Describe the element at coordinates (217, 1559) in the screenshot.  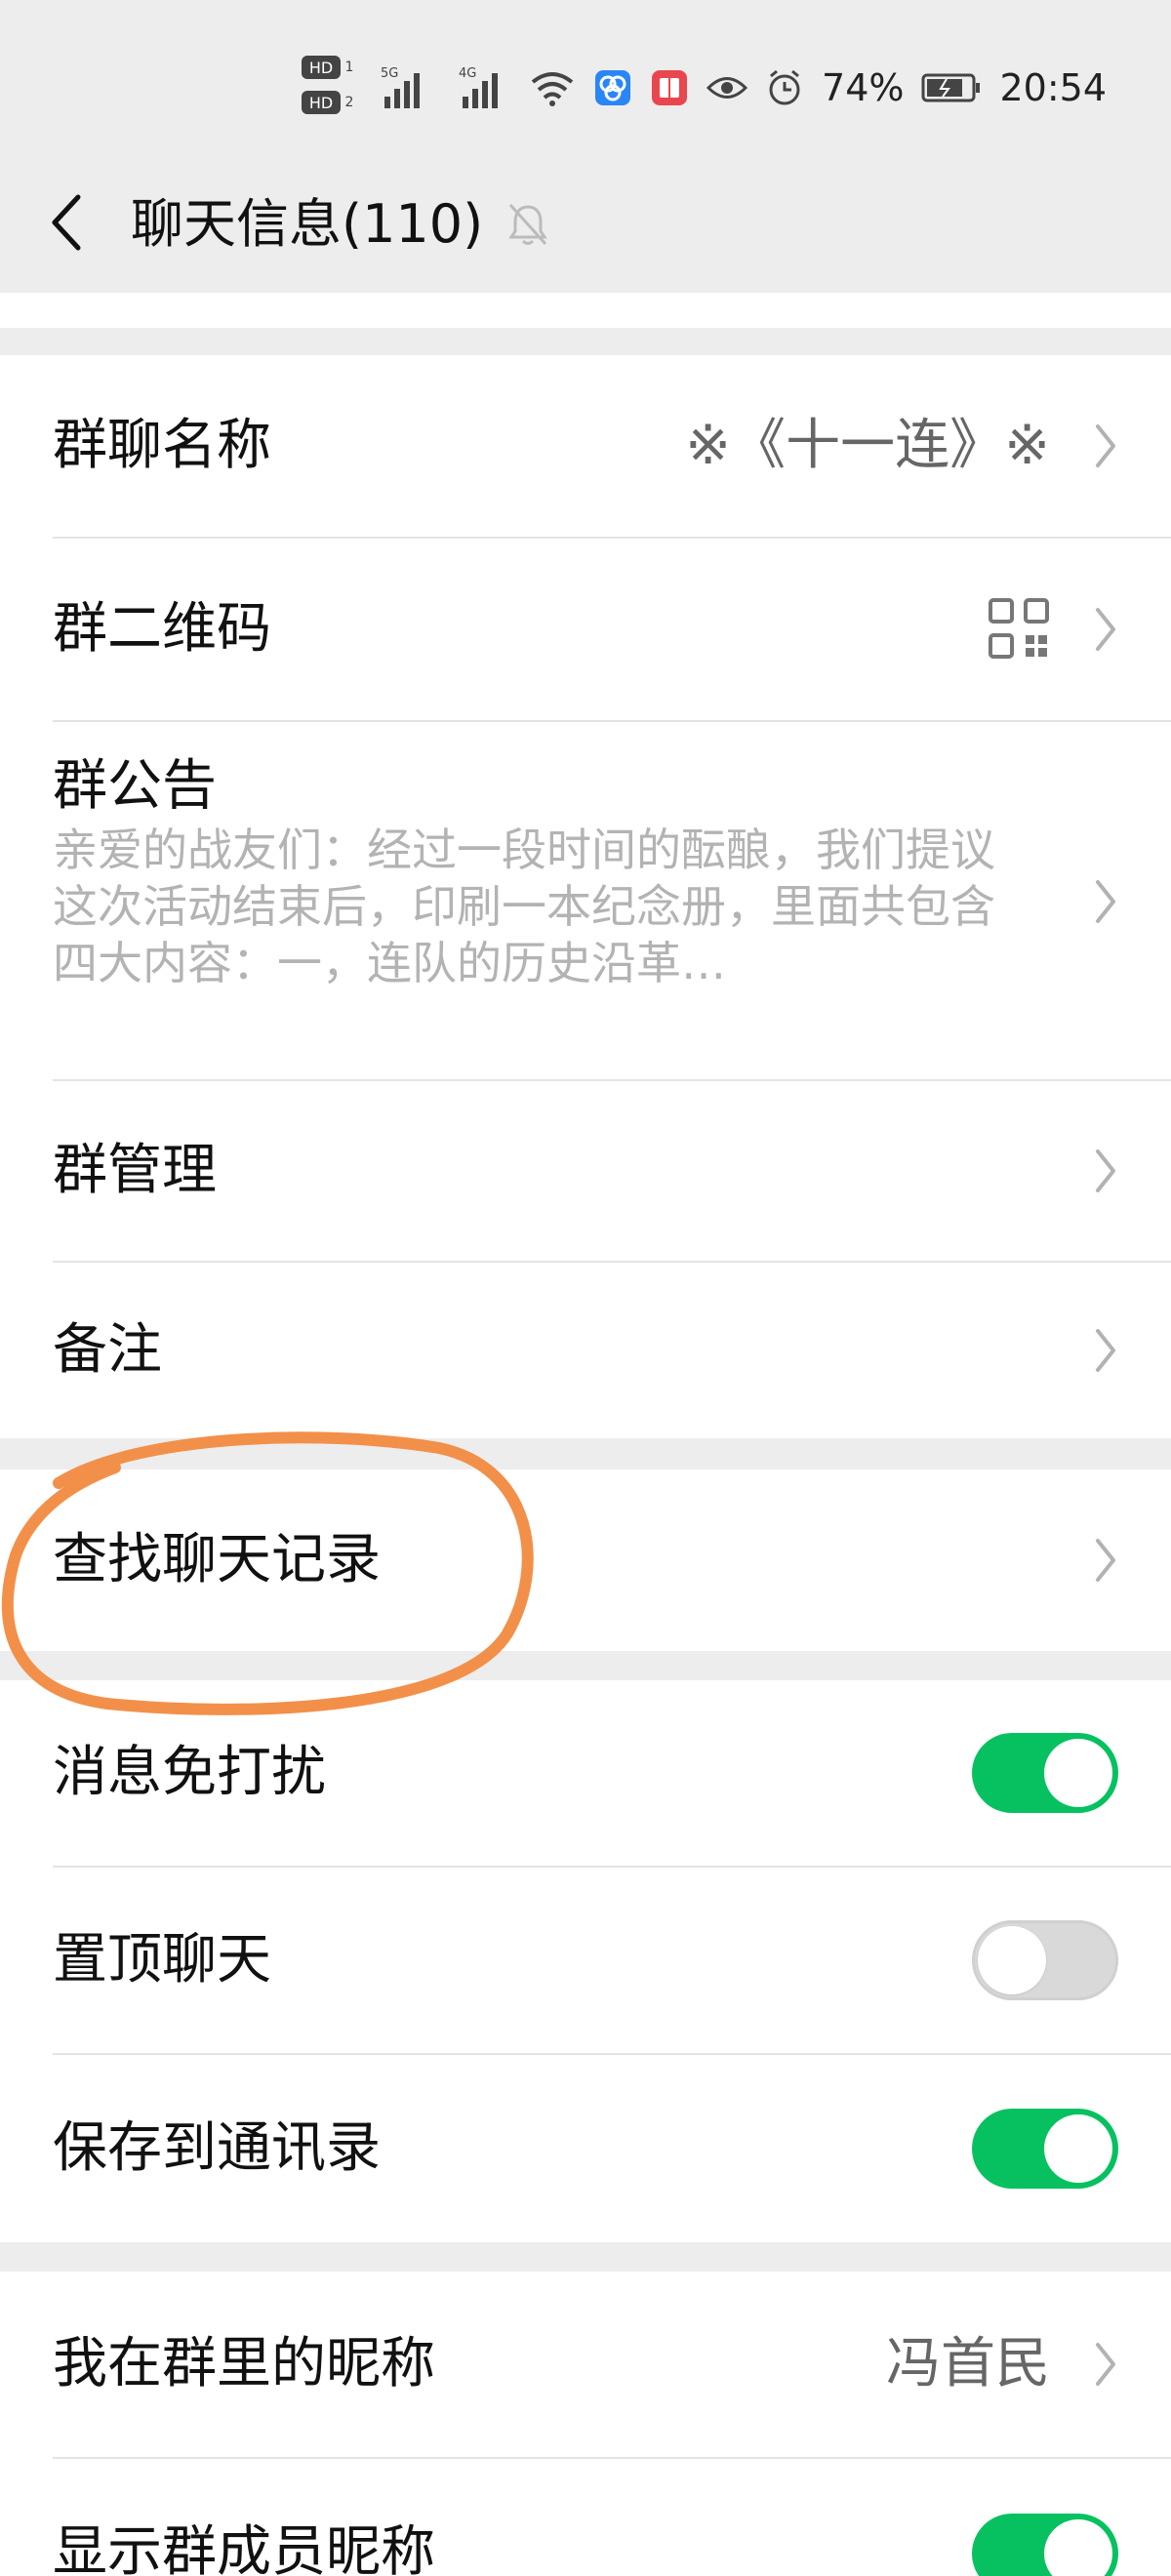
I see `search-history-label: 查找聊天记录` at that location.